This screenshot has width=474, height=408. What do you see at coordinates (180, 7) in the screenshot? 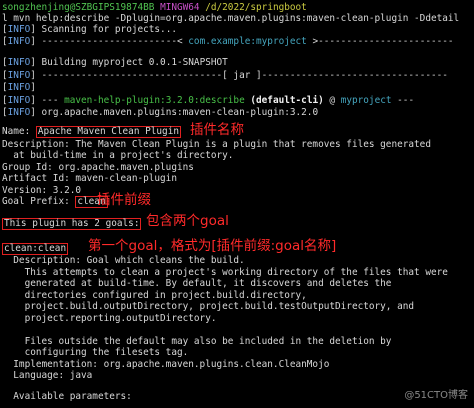
I see `prompt-shell: MINGW64` at bounding box center [180, 7].